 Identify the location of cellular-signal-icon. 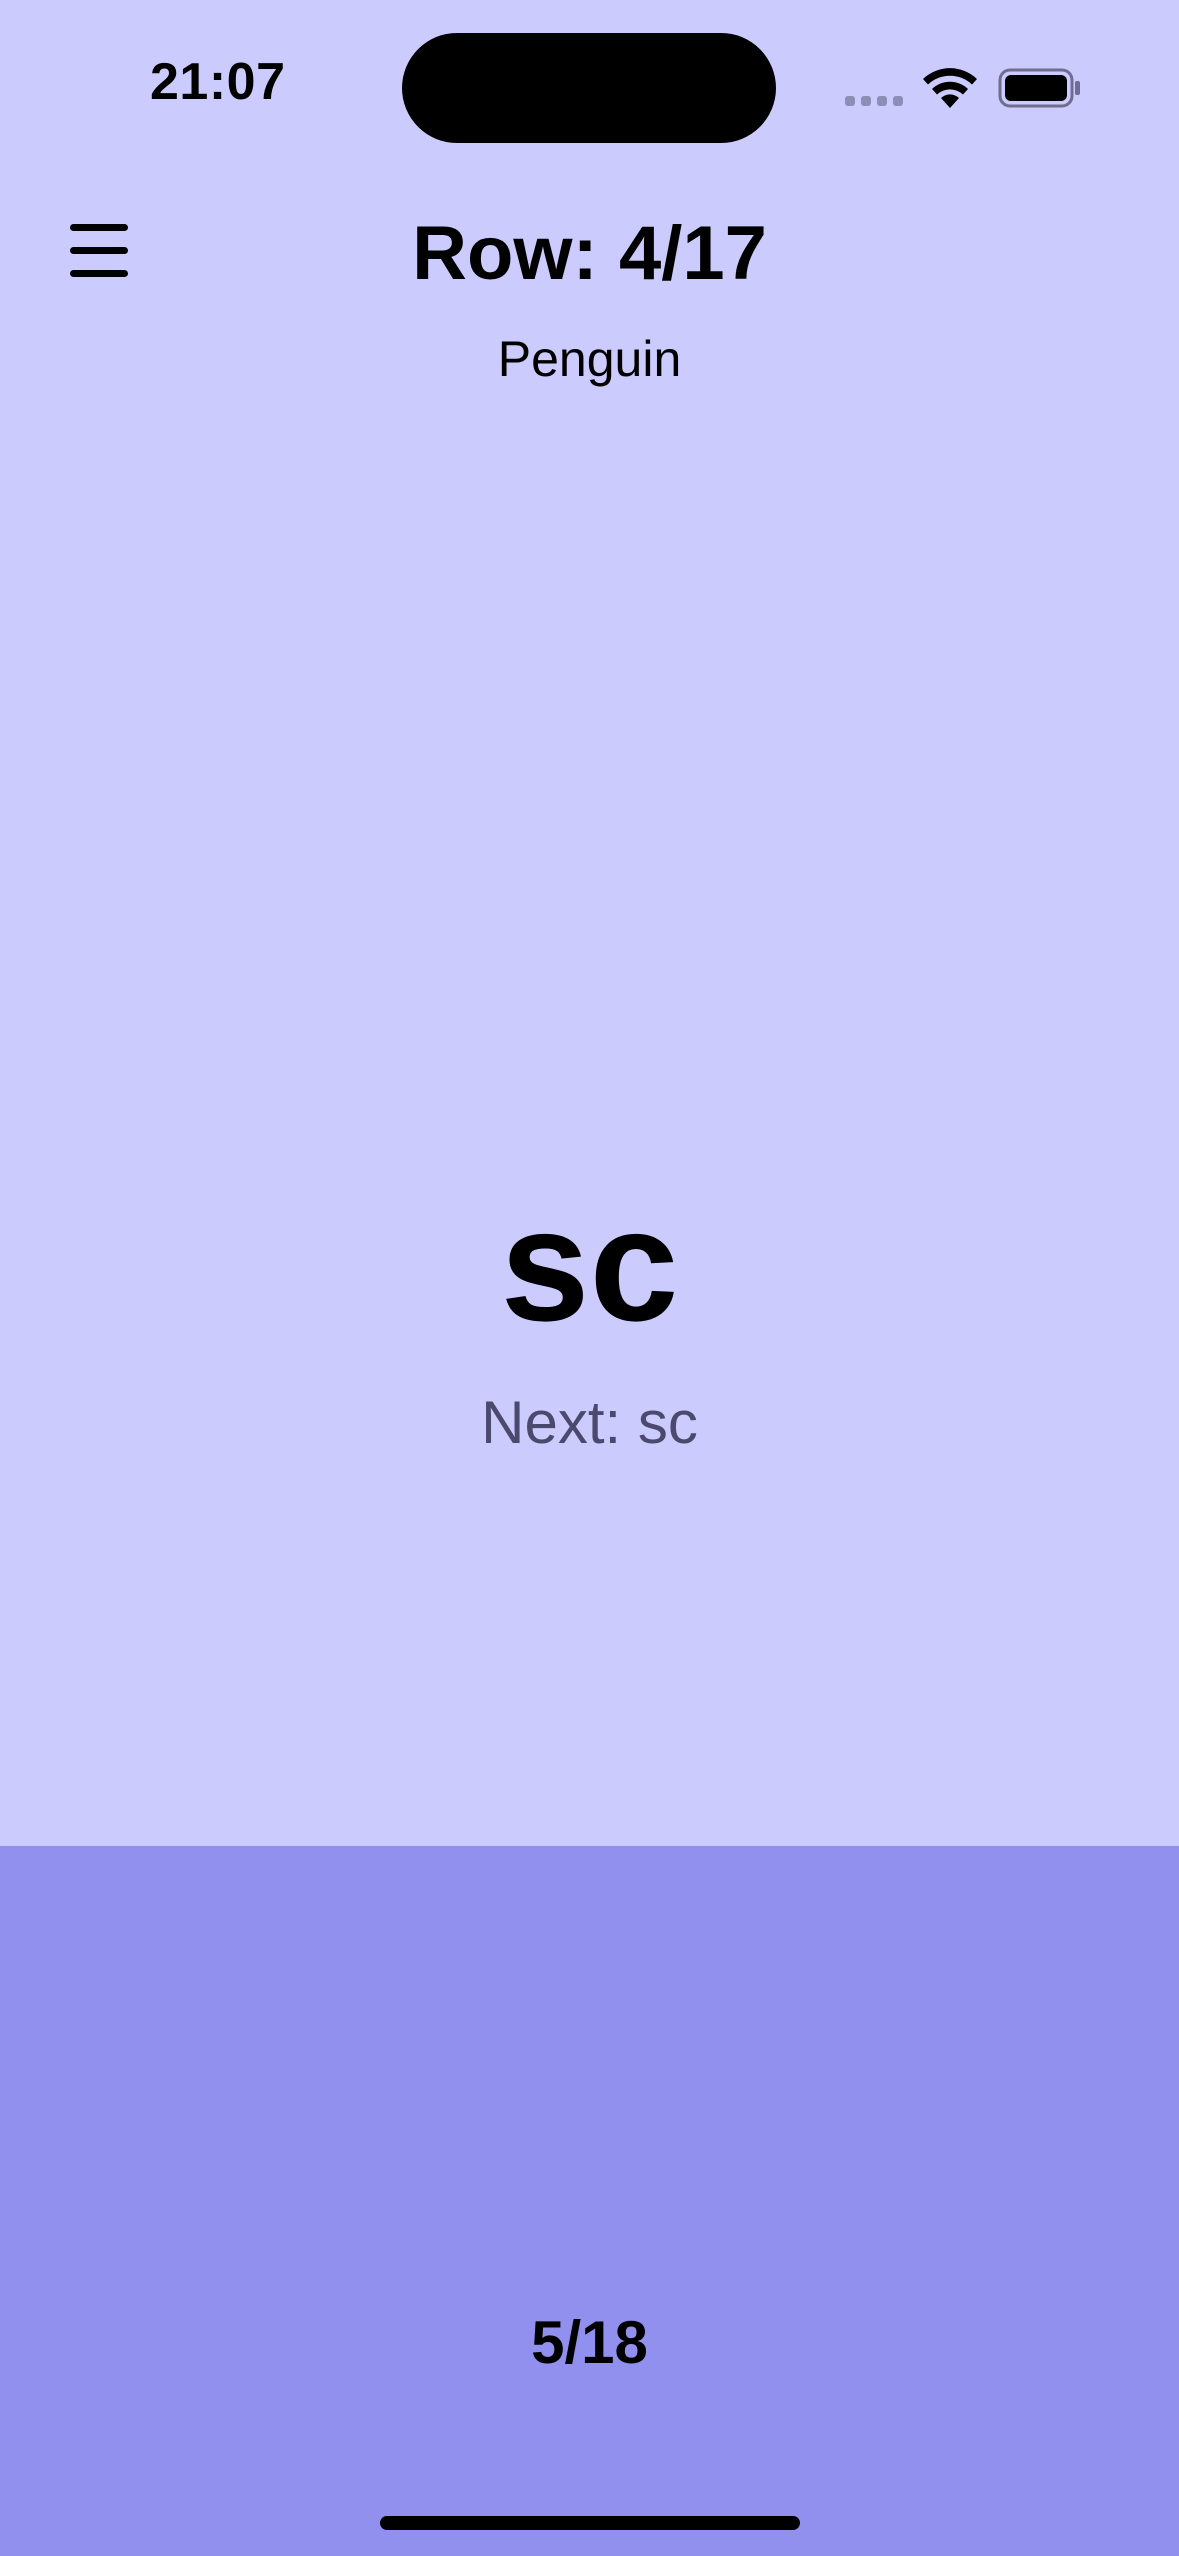
(874, 101).